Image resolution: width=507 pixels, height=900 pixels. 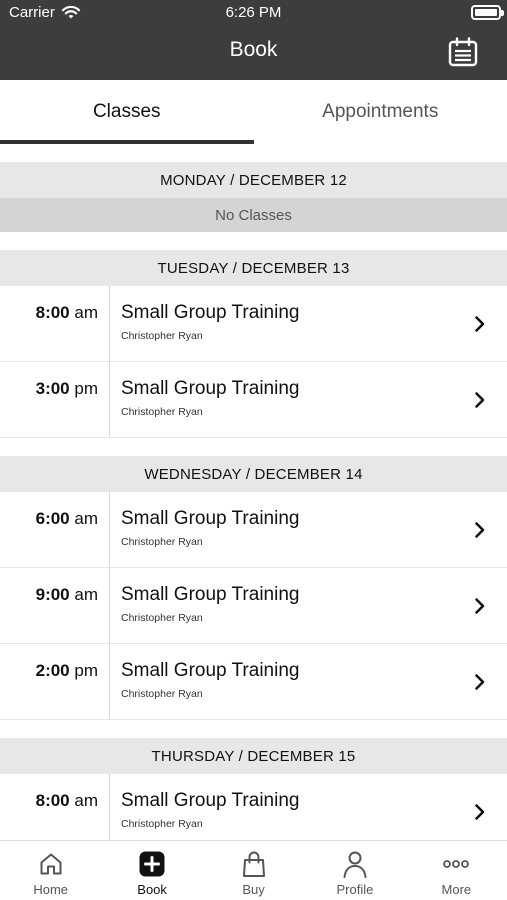 I want to click on bottom-tab-bar: Home Book Buy Profile More, so click(x=253, y=870).